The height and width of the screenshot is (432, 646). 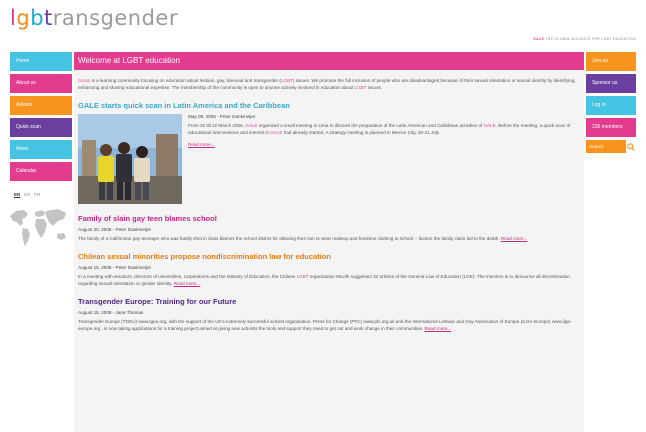 I want to click on tagline-text: THE GLOBAL ALLIANCE FOR LGBT EDUCATION, so click(x=590, y=39).